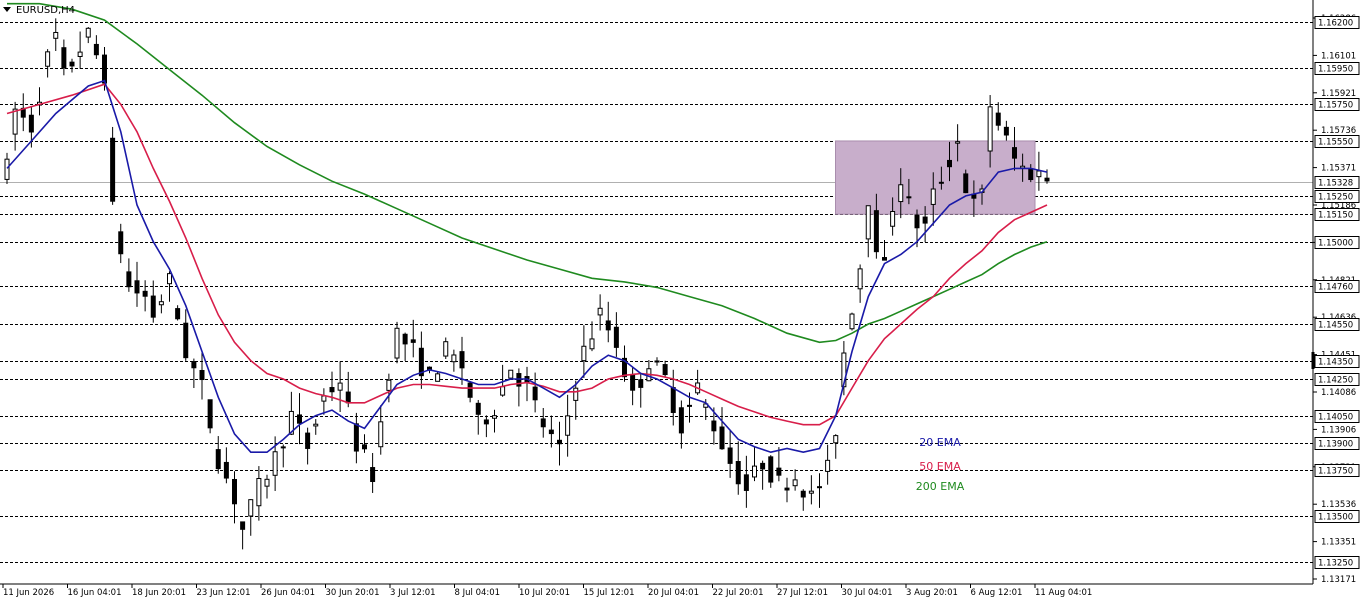  Describe the element at coordinates (1338, 505) in the screenshot. I see `price-tick-label: 1.13536` at that location.